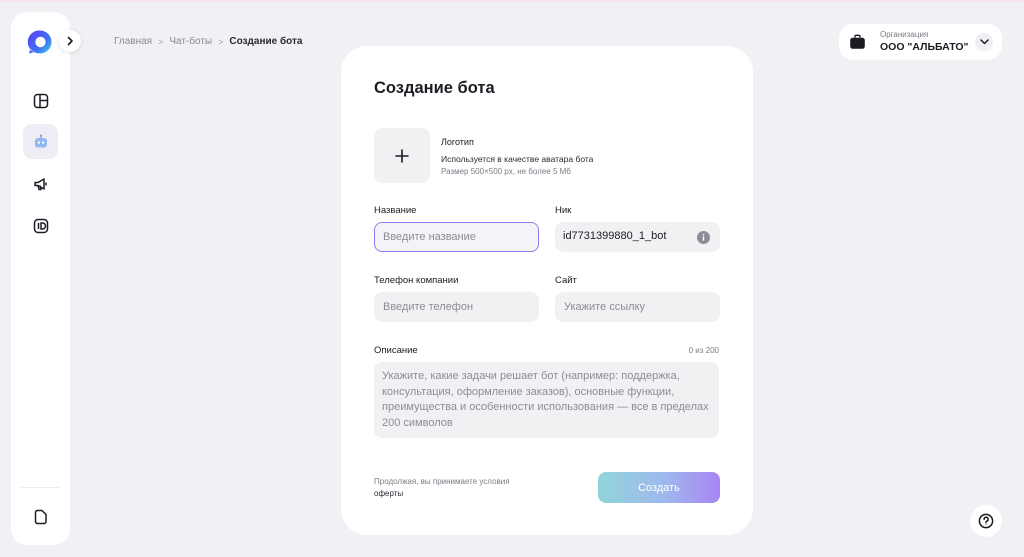 This screenshot has height=557, width=1024. Describe the element at coordinates (40, 487) in the screenshot. I see `sidebar-divider` at that location.